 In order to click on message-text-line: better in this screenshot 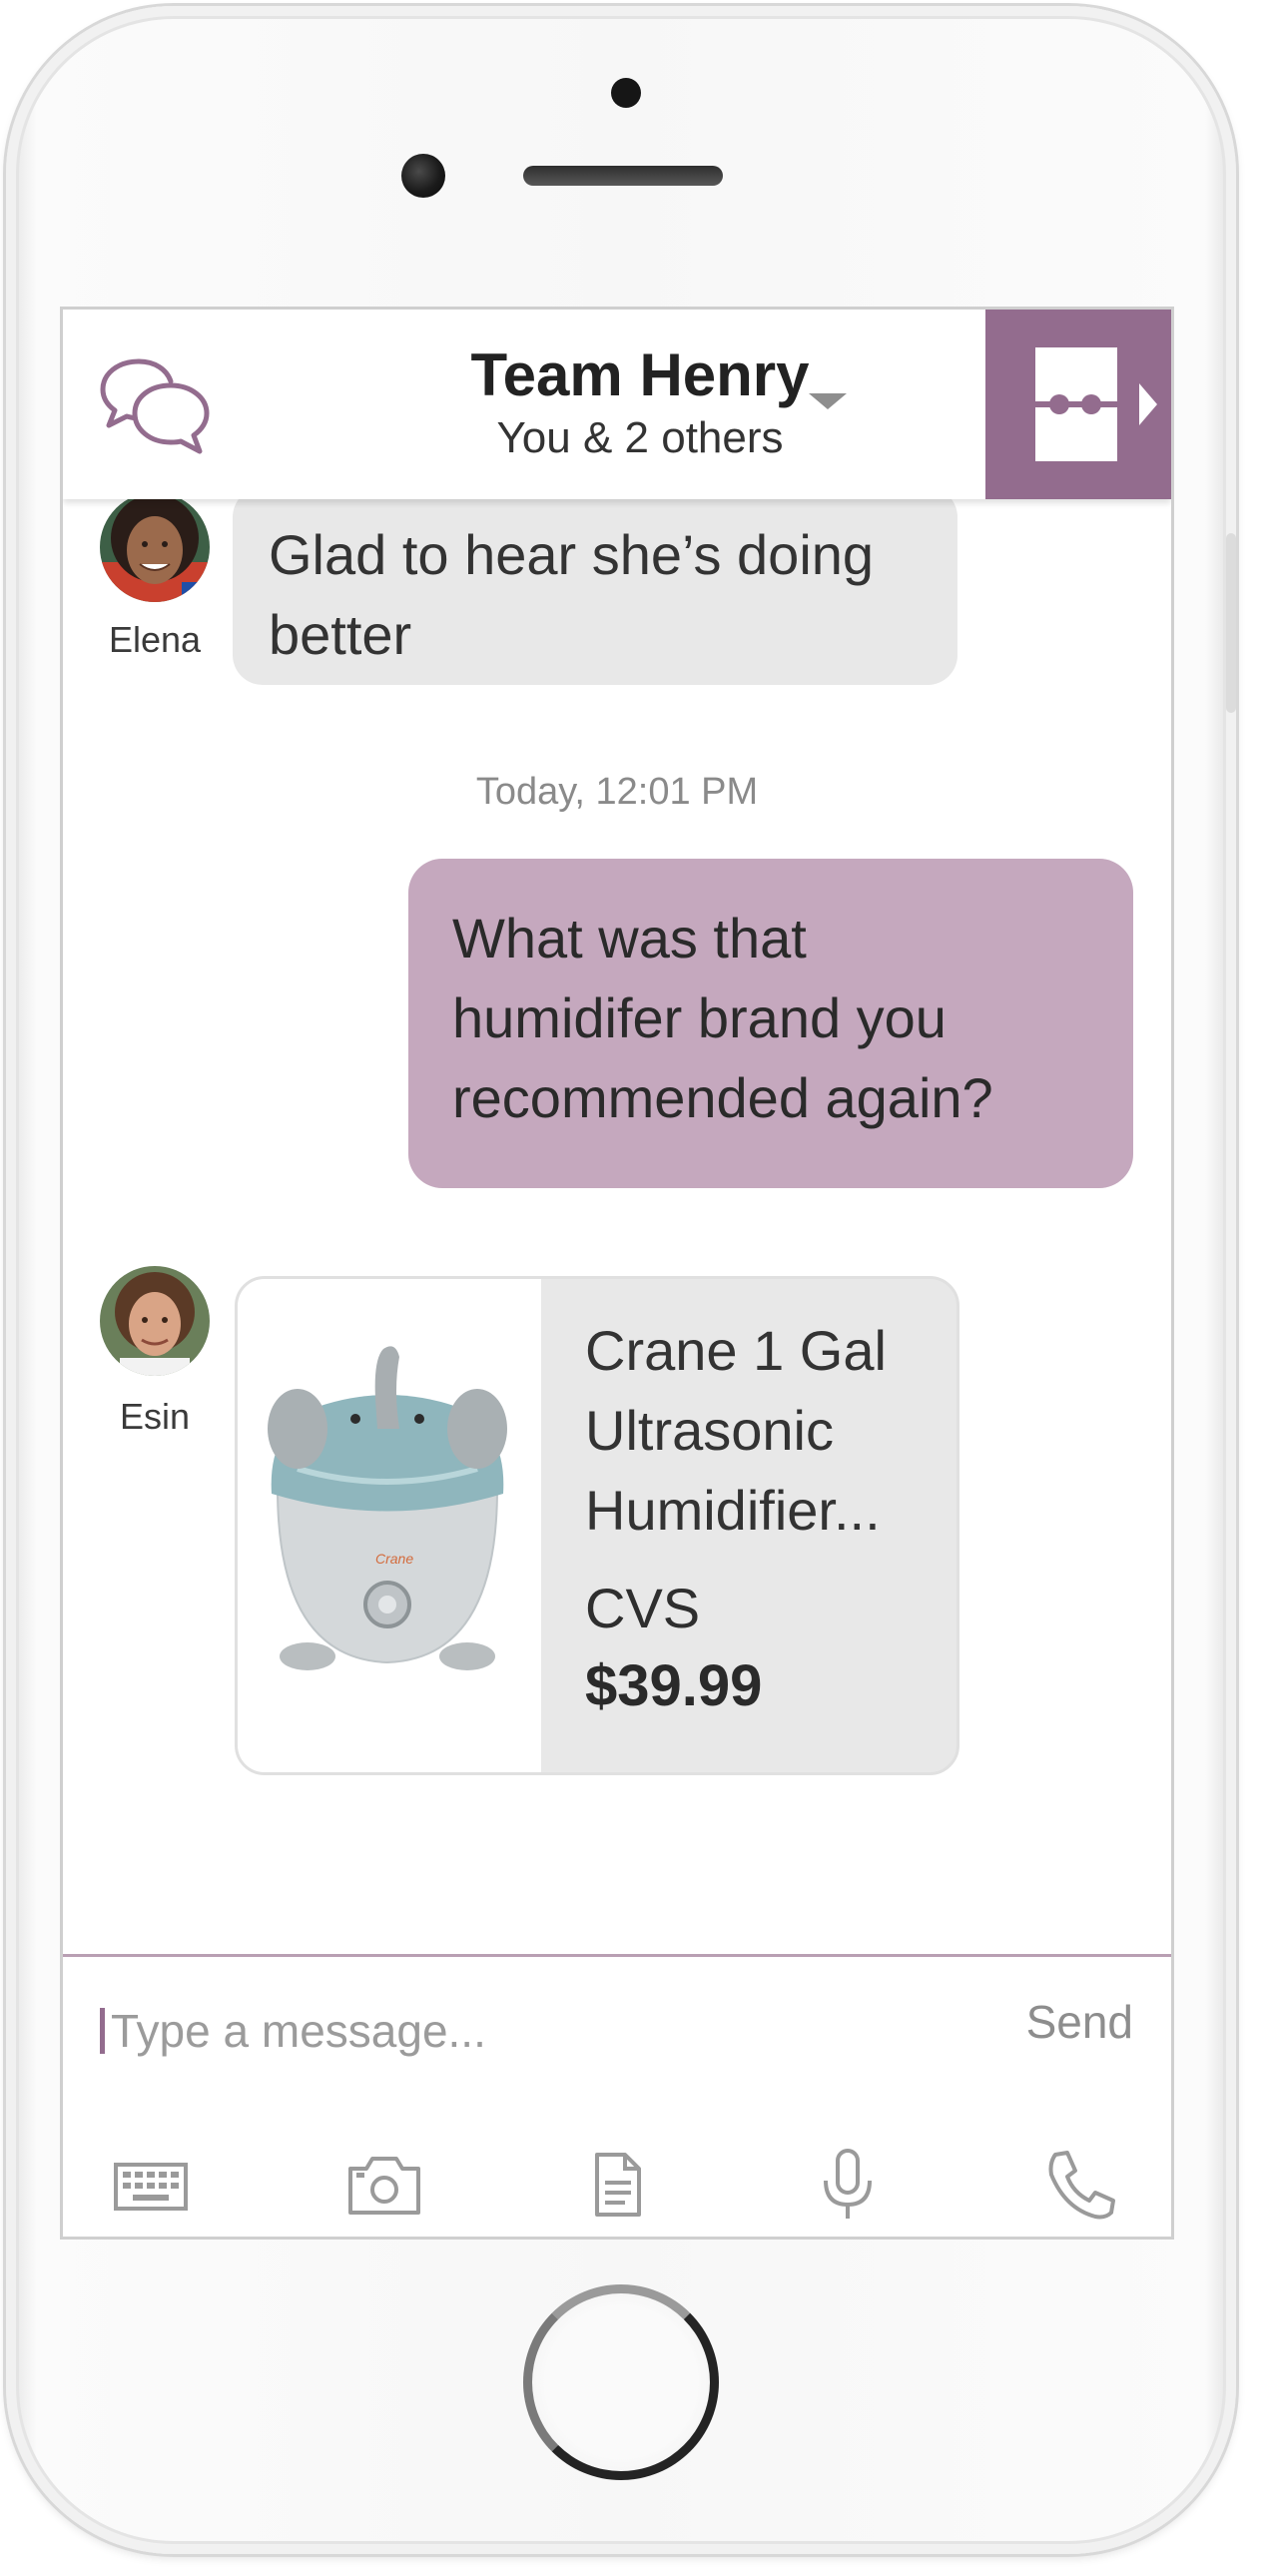, I will do `click(340, 634)`.